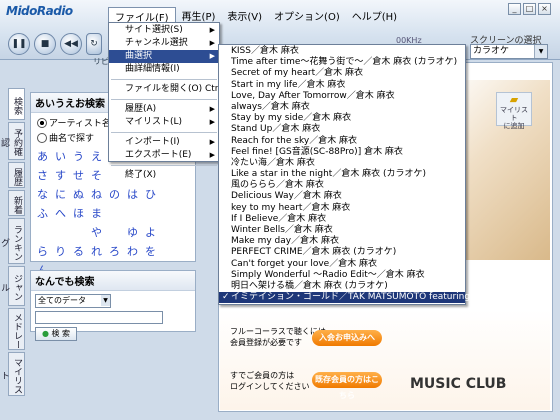 The height and width of the screenshot is (420, 560). Describe the element at coordinates (82, 156) in the screenshot. I see `kana-key: う` at that location.